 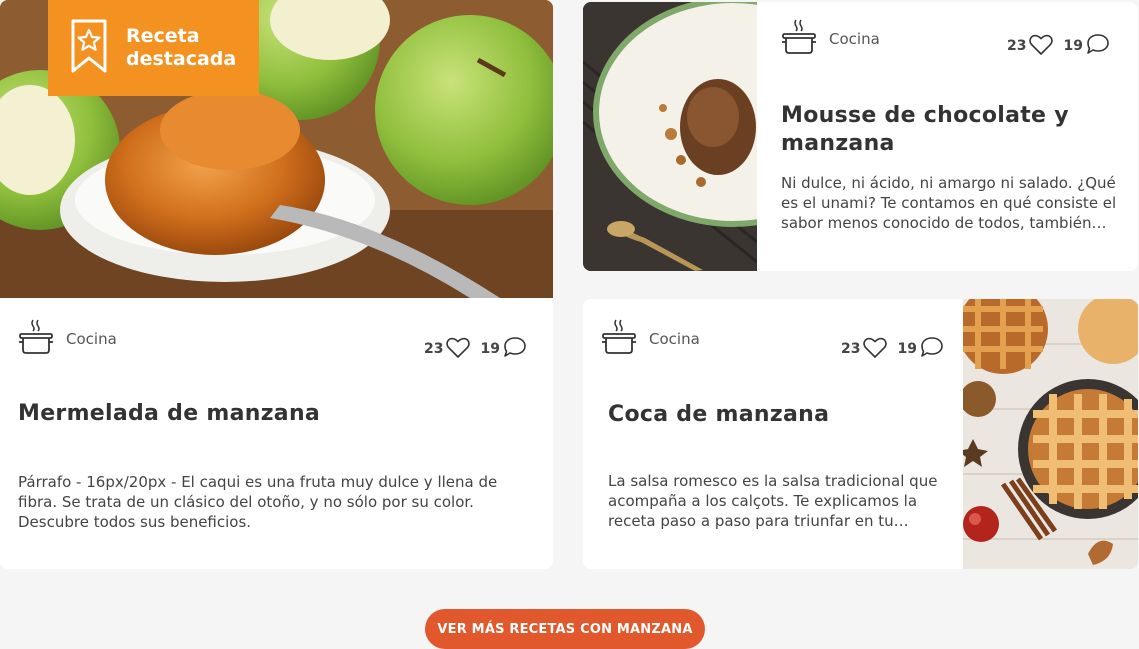 I want to click on recipe-title: Mermelada de manzana, so click(x=273, y=414).